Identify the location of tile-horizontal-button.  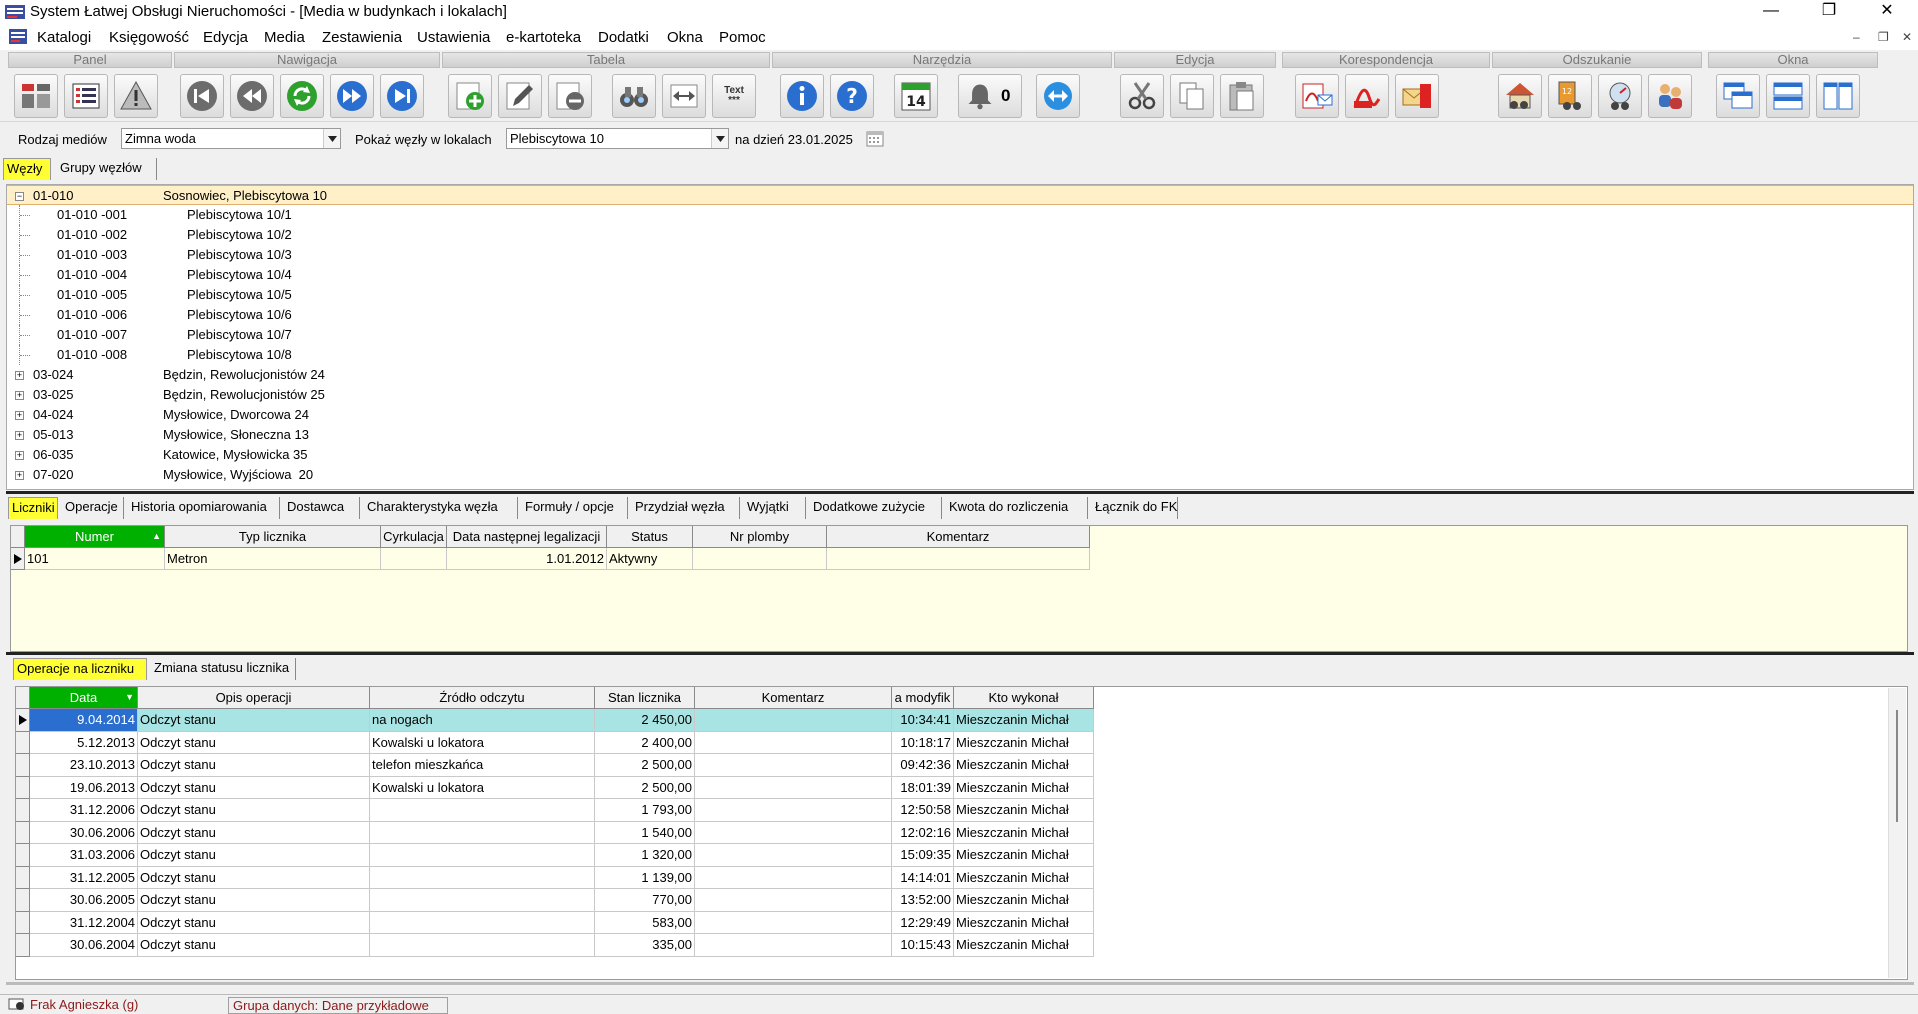
(1788, 96).